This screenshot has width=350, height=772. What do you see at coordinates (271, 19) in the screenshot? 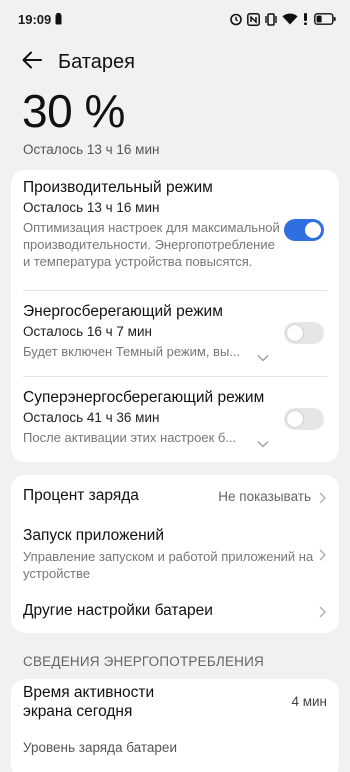
I see `vibrate-icon` at bounding box center [271, 19].